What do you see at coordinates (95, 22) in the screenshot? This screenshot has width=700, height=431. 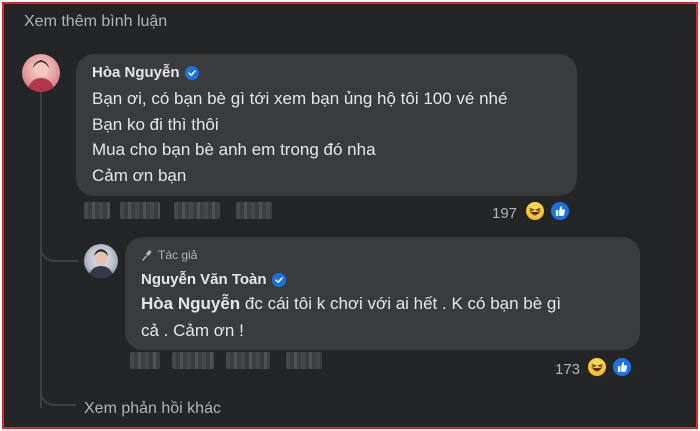 I see `see-more-comments-link: Xem thêm bình luận` at bounding box center [95, 22].